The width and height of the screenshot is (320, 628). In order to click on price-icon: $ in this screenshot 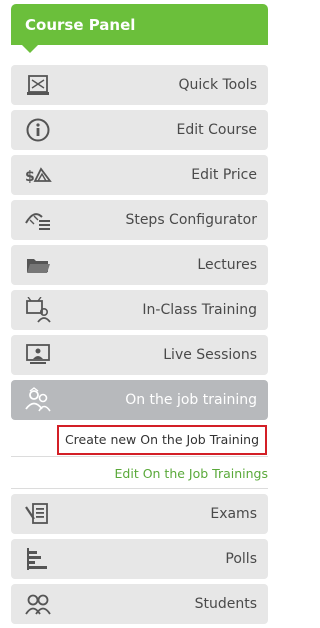, I will do `click(38, 175)`.